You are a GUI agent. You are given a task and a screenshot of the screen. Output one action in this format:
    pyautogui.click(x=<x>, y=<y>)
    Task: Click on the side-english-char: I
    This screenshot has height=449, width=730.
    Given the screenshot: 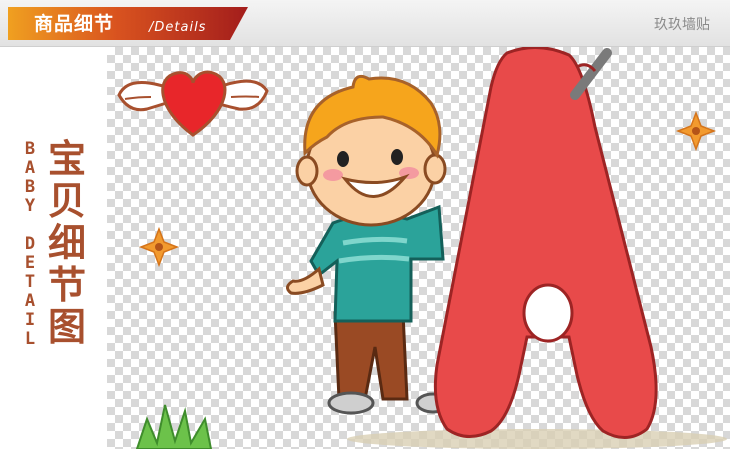 What is the action you would take?
    pyautogui.click(x=30, y=320)
    